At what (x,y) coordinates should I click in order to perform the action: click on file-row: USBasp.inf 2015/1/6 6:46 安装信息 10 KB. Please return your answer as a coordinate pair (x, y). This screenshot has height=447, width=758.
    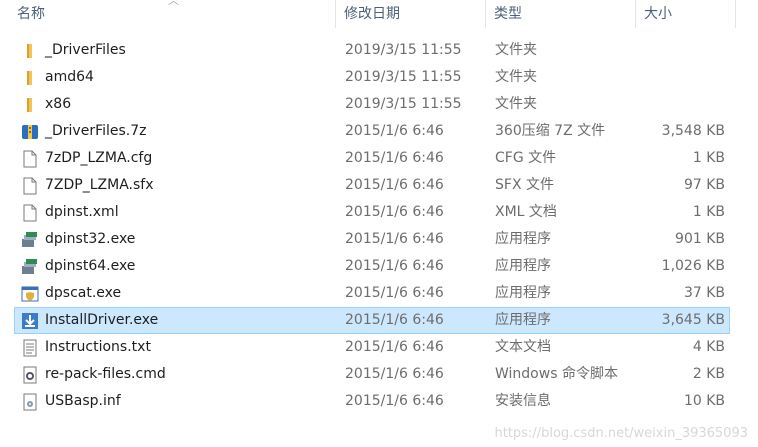
    Looking at the image, I should click on (372, 401).